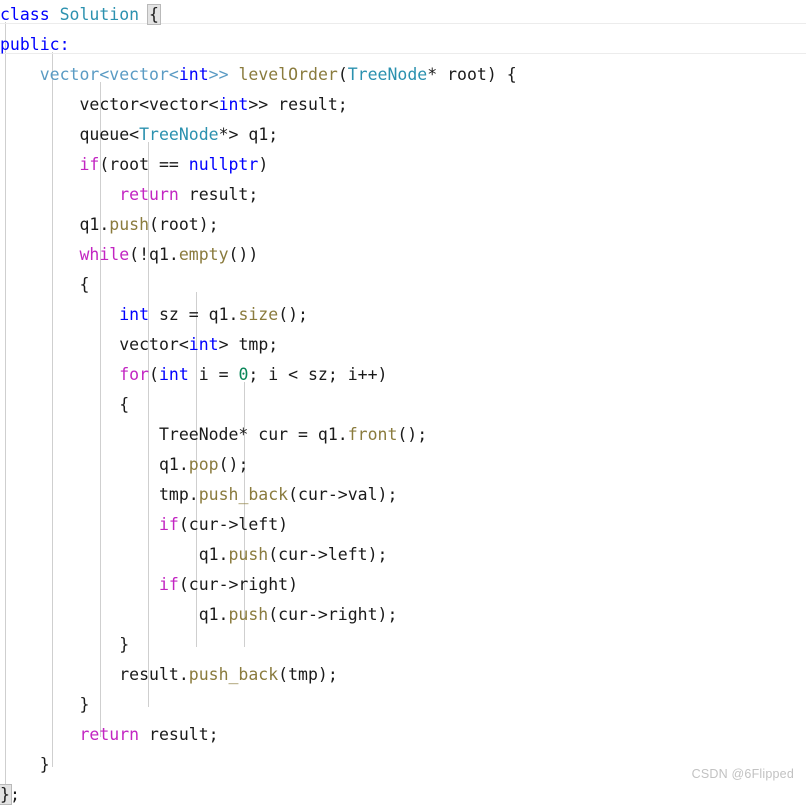 This screenshot has width=806, height=810. Describe the element at coordinates (342, 74) in the screenshot. I see `code-token: (` at that location.